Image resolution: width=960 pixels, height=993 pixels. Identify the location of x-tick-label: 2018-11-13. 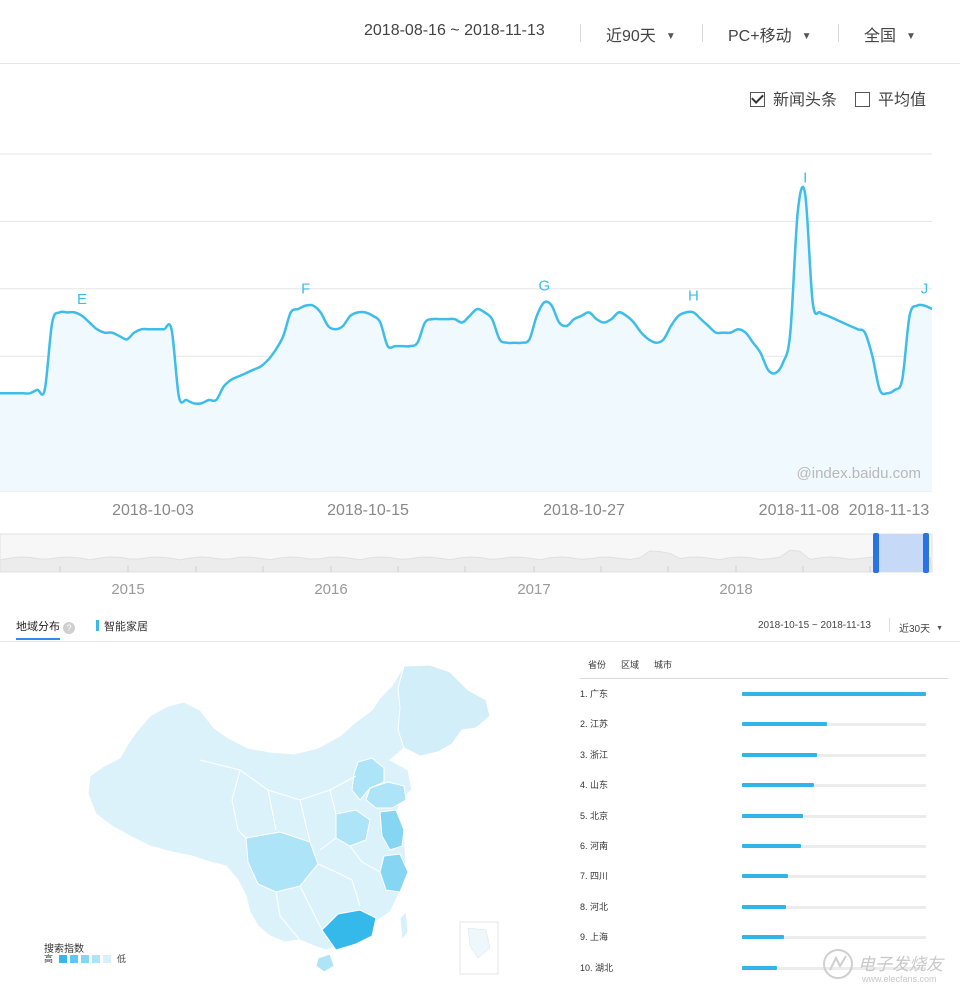
(889, 510).